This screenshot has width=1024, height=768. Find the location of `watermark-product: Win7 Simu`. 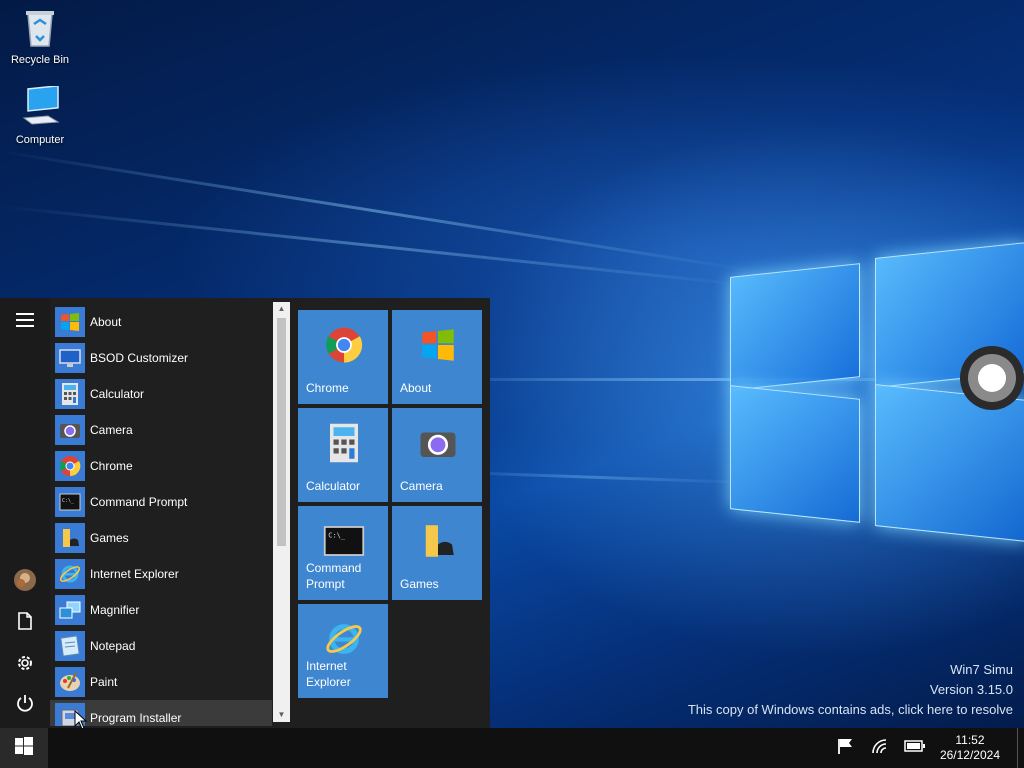

watermark-product: Win7 Simu is located at coordinates (981, 669).